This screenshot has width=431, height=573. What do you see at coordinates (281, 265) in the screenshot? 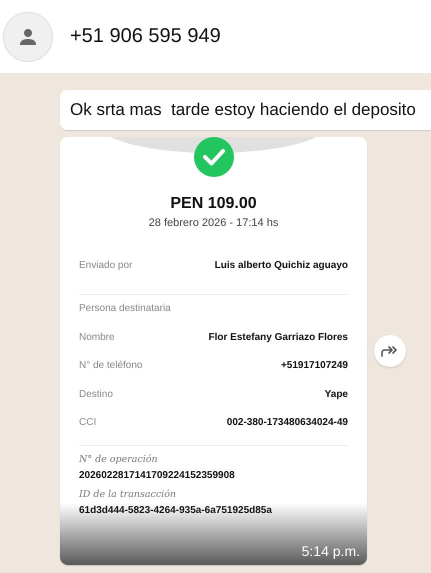
I see `field-value: Luis alberto Quichiz aguayo` at bounding box center [281, 265].